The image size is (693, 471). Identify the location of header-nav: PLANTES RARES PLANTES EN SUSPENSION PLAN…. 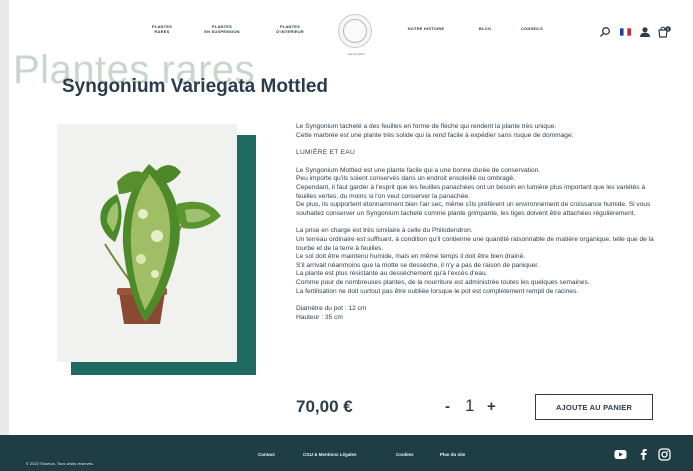
(351, 34).